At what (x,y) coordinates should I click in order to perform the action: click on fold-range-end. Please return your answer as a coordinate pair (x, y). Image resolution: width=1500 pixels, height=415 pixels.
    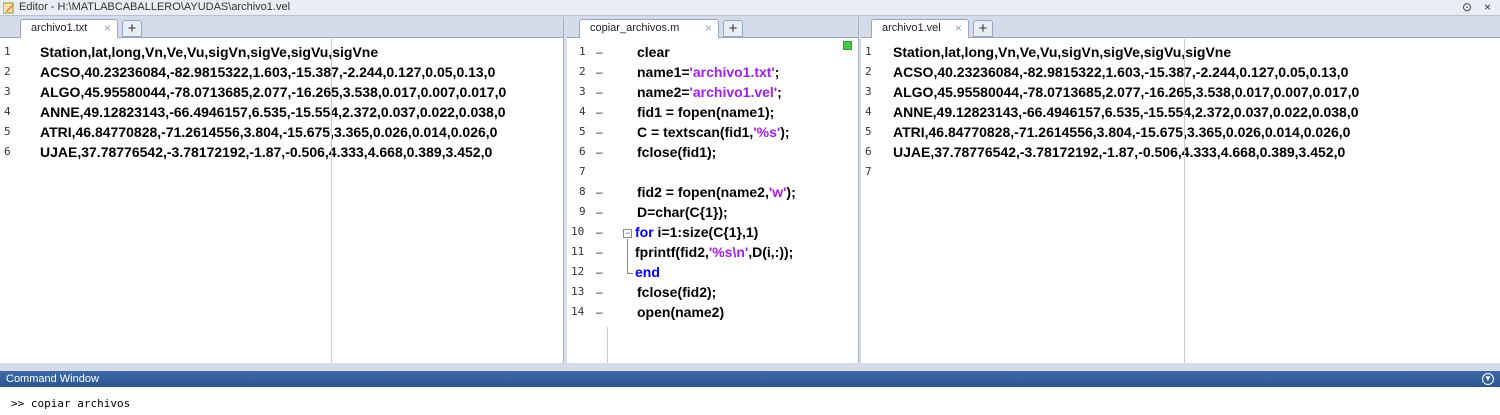
    Looking at the image, I should click on (630, 273).